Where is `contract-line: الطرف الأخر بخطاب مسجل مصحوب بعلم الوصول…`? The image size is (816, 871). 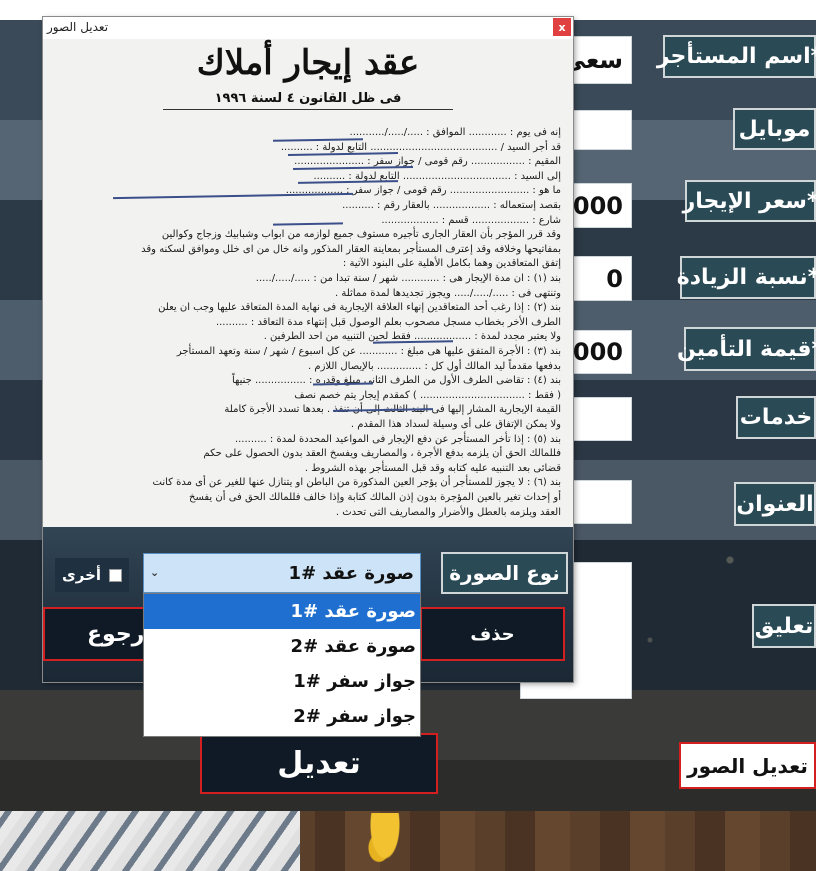 contract-line: الطرف الأخر بخطاب مسجل مصحوب بعلم الوصول… is located at coordinates (388, 322).